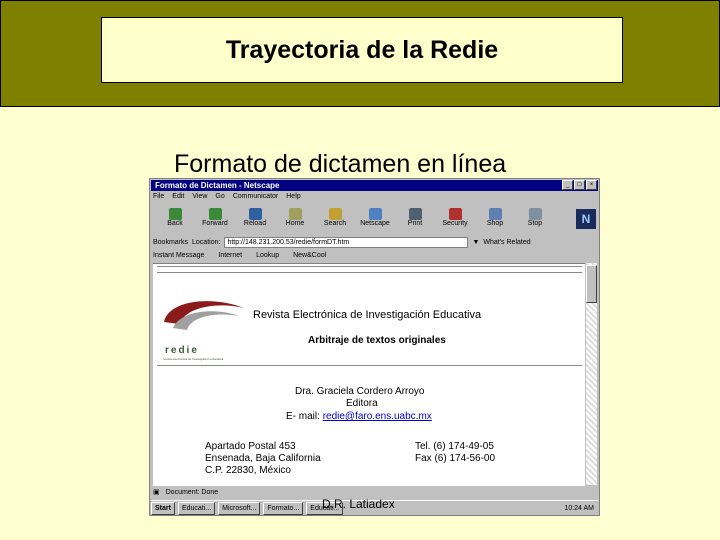 This screenshot has width=720, height=540. Describe the element at coordinates (256, 196) in the screenshot. I see `menu-communicator: Communicator` at that location.